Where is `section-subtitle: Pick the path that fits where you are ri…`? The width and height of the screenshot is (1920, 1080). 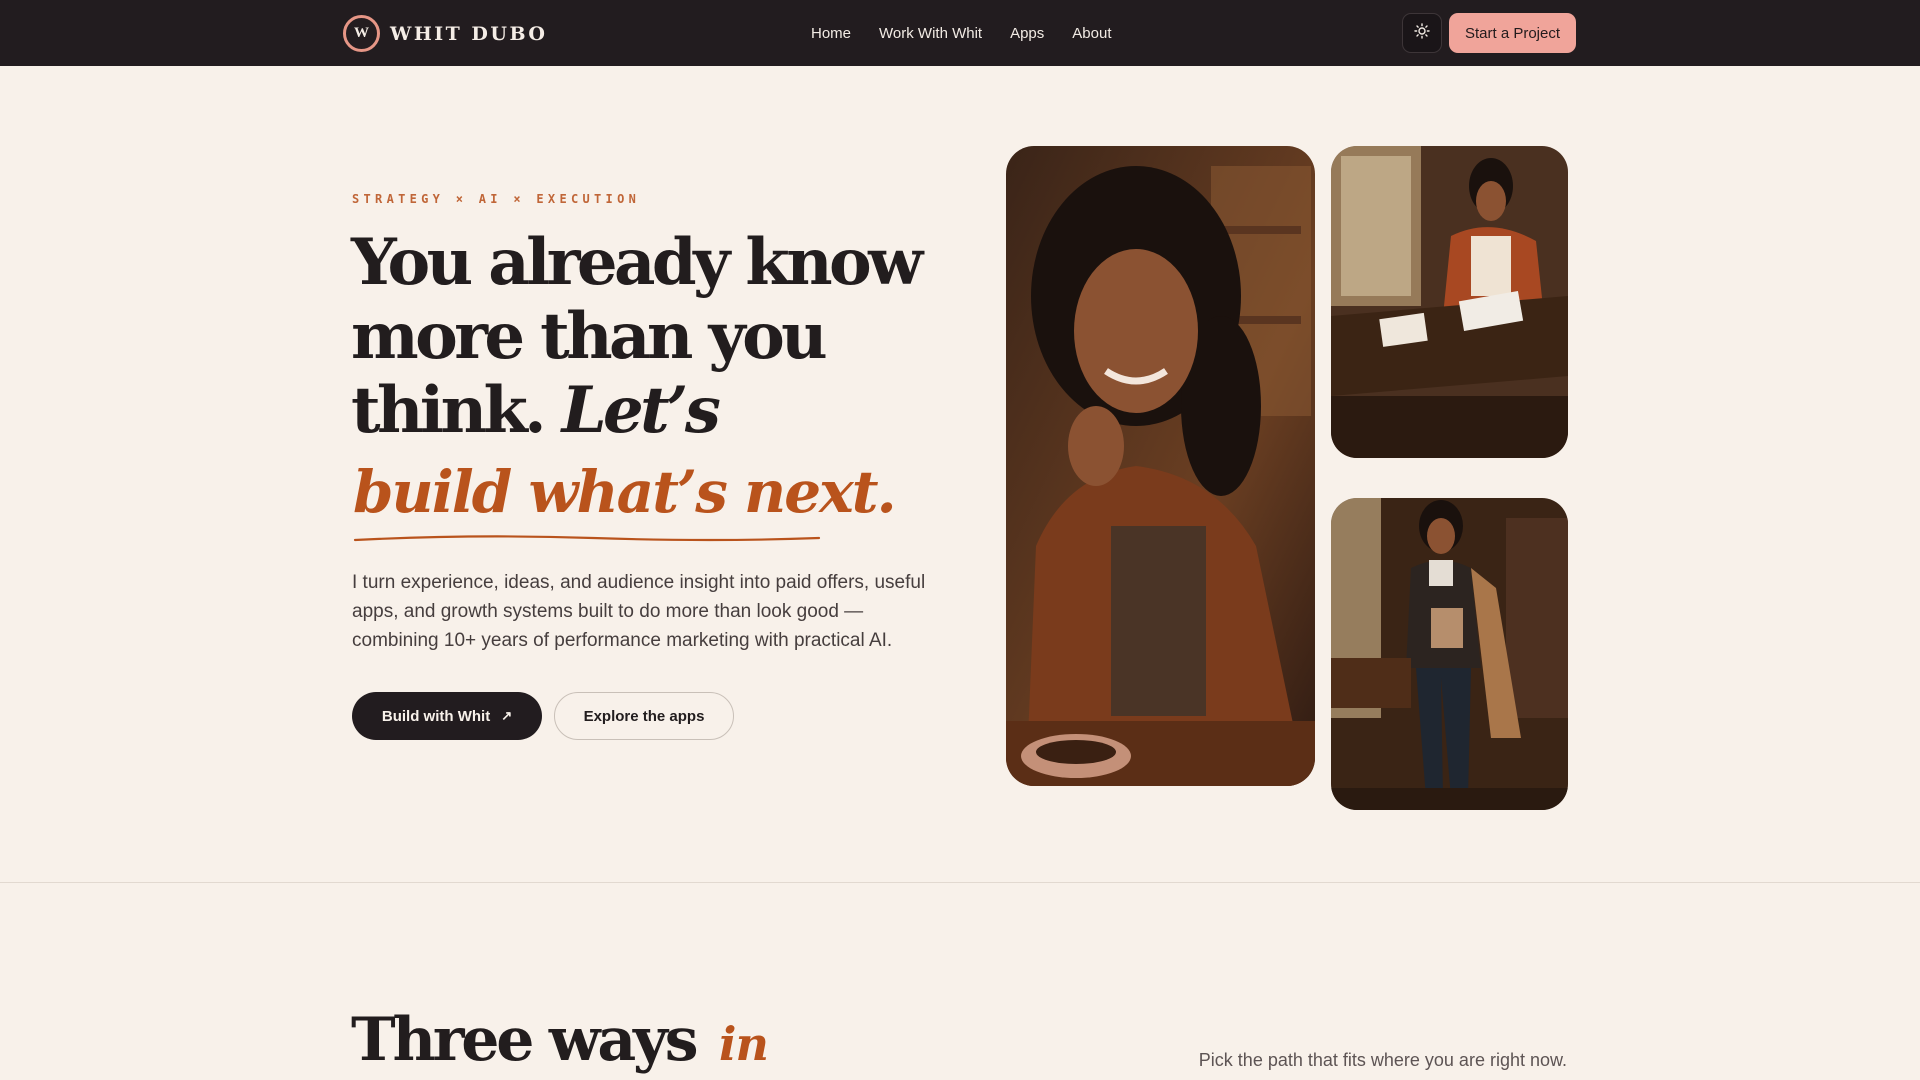
section-subtitle: Pick the path that fits where you are ri… is located at coordinates (1382, 1060).